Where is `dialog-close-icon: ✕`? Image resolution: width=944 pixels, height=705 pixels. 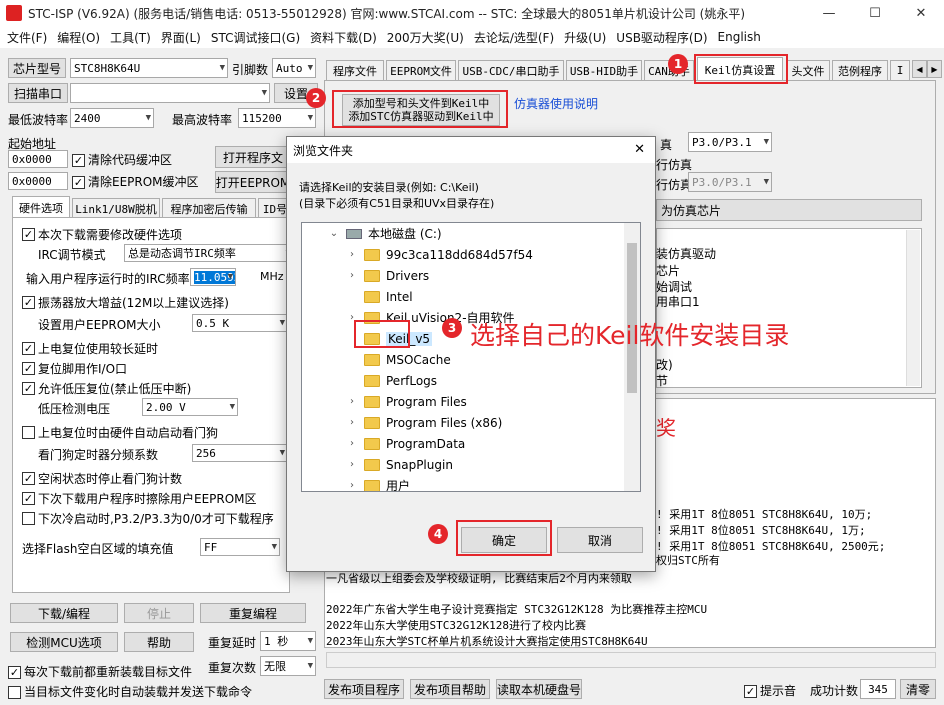 dialog-close-icon: ✕ is located at coordinates (639, 149).